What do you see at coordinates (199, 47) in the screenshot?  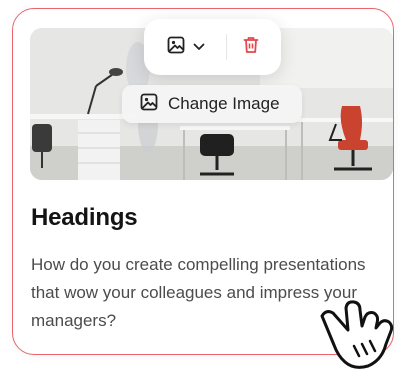 I see `chevron-down-icon` at bounding box center [199, 47].